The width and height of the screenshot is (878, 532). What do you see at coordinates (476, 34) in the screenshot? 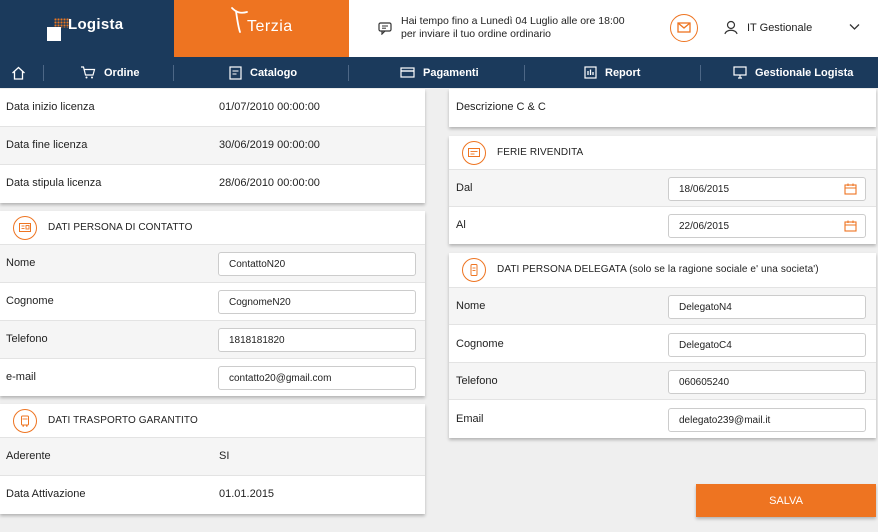
I see `message-line-2: per inviare il tuo ordine ordinario` at bounding box center [476, 34].